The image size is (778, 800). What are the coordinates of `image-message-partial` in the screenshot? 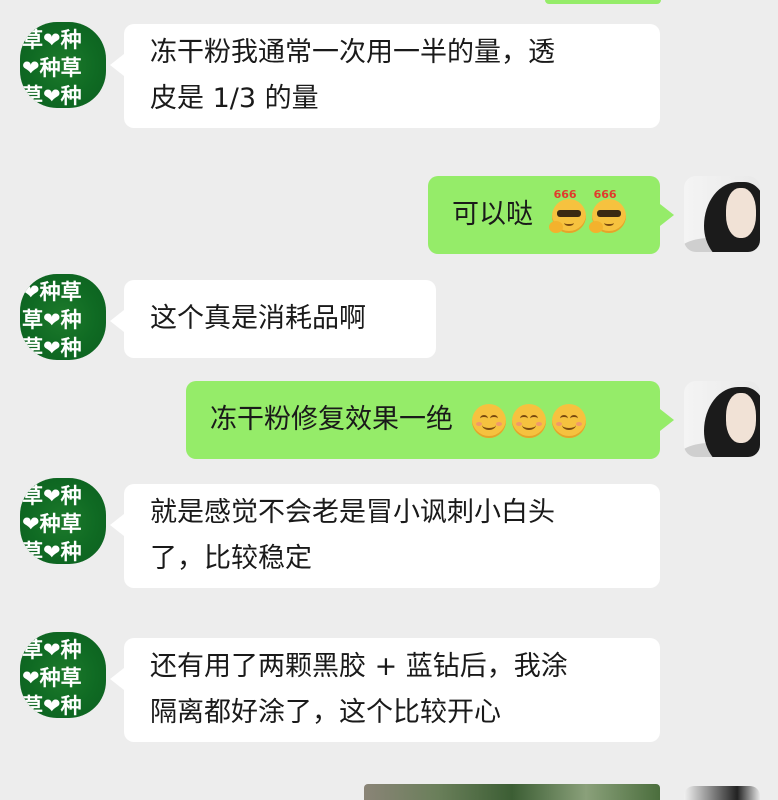 It's located at (512, 792).